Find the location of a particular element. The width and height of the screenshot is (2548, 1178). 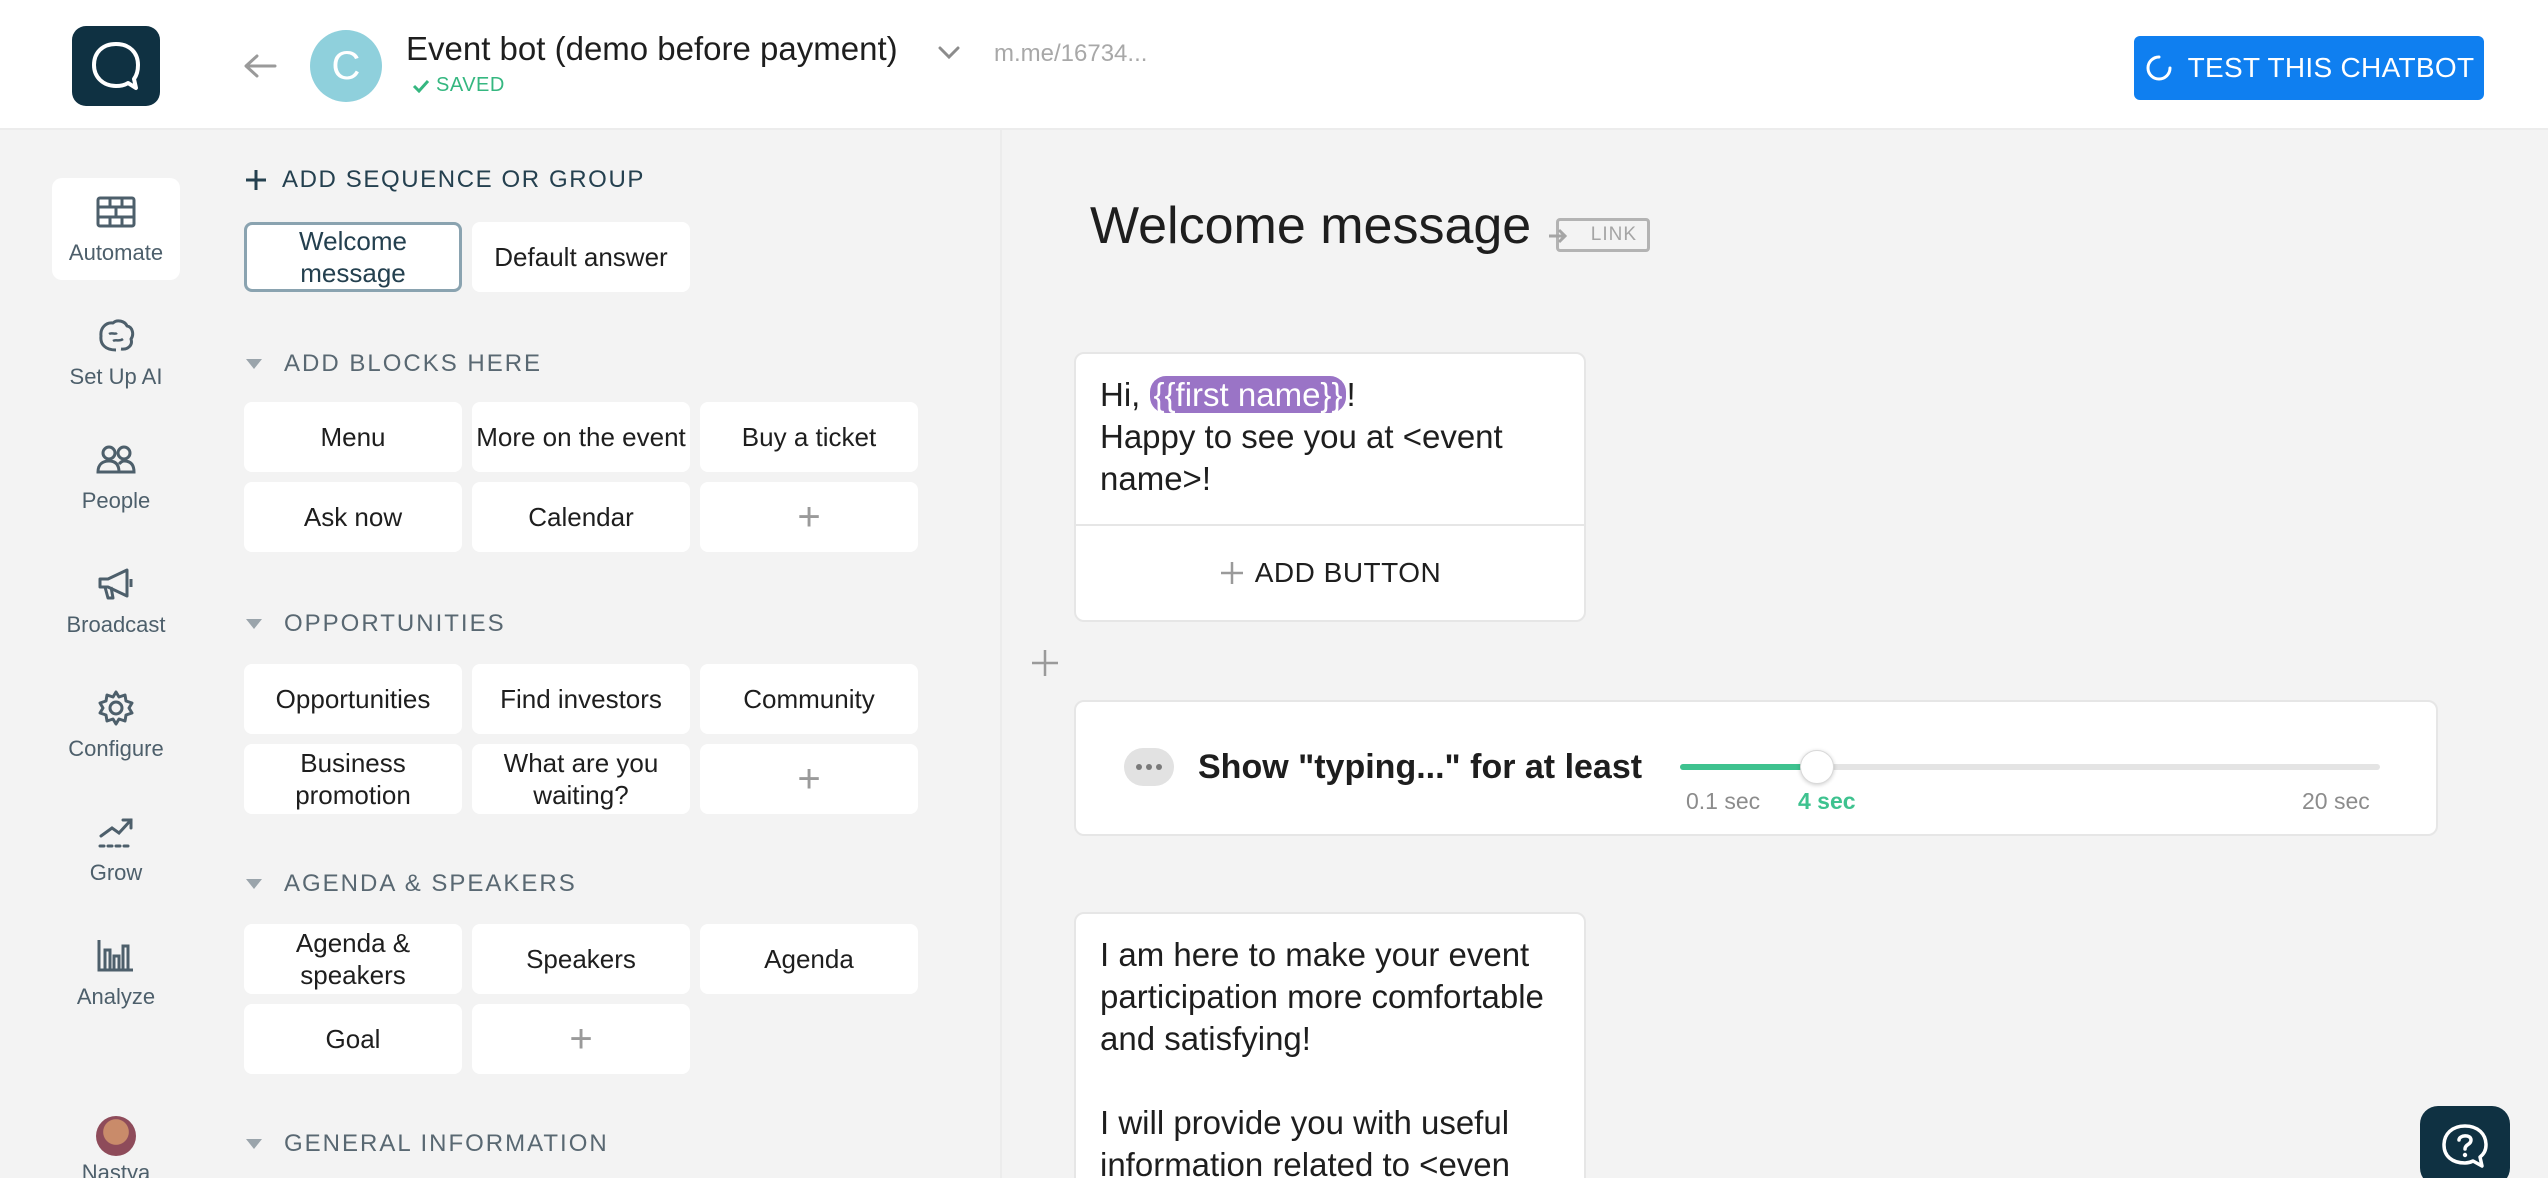

nav-item-people: People is located at coordinates (116, 477).